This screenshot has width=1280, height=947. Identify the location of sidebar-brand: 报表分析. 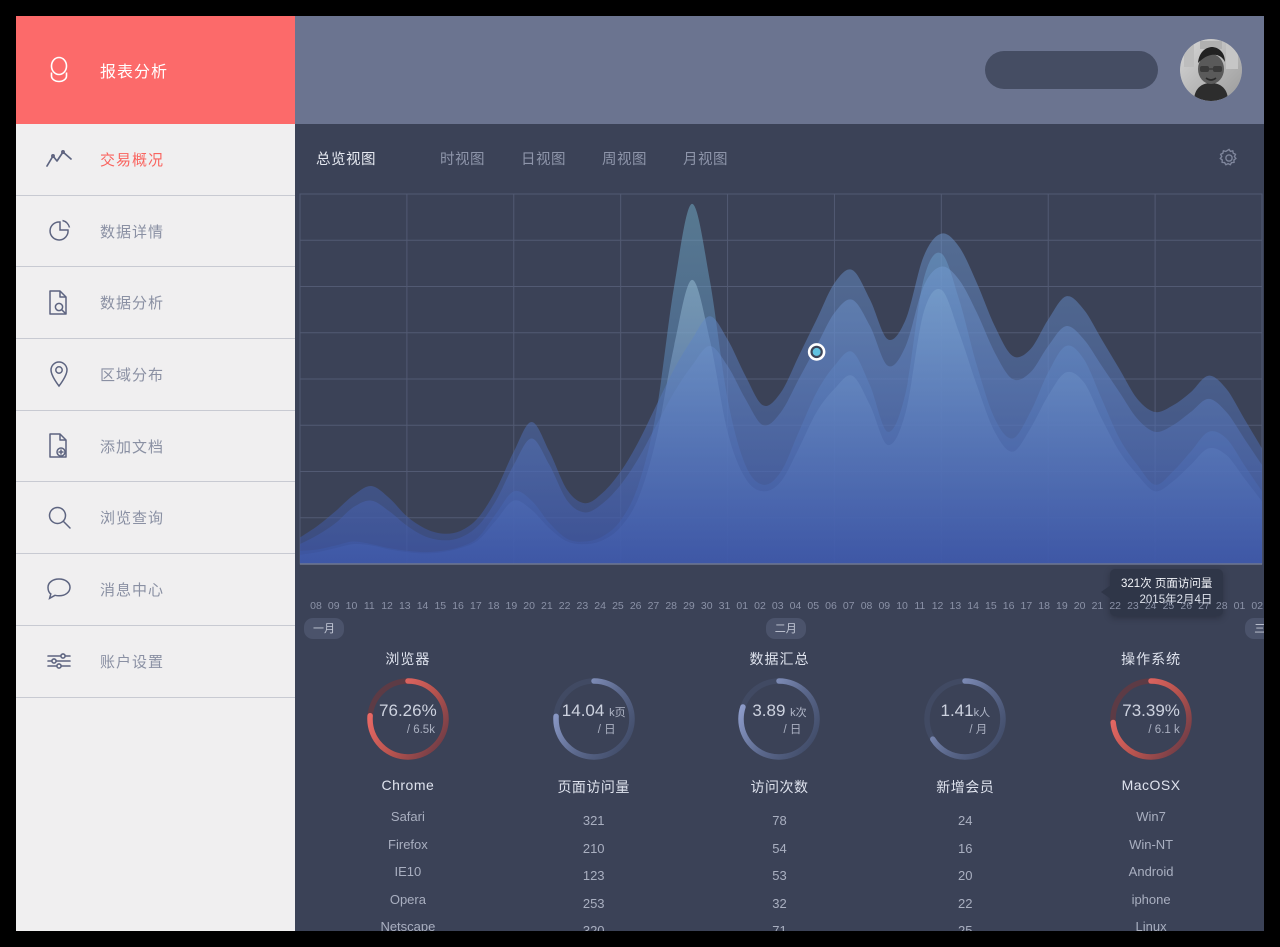
(155, 70).